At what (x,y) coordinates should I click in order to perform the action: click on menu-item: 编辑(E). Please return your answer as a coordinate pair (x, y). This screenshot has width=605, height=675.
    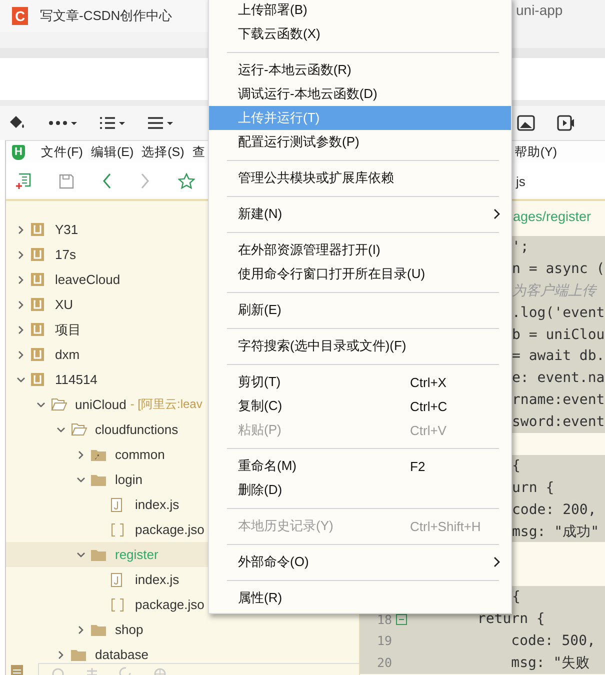
    Looking at the image, I should click on (112, 152).